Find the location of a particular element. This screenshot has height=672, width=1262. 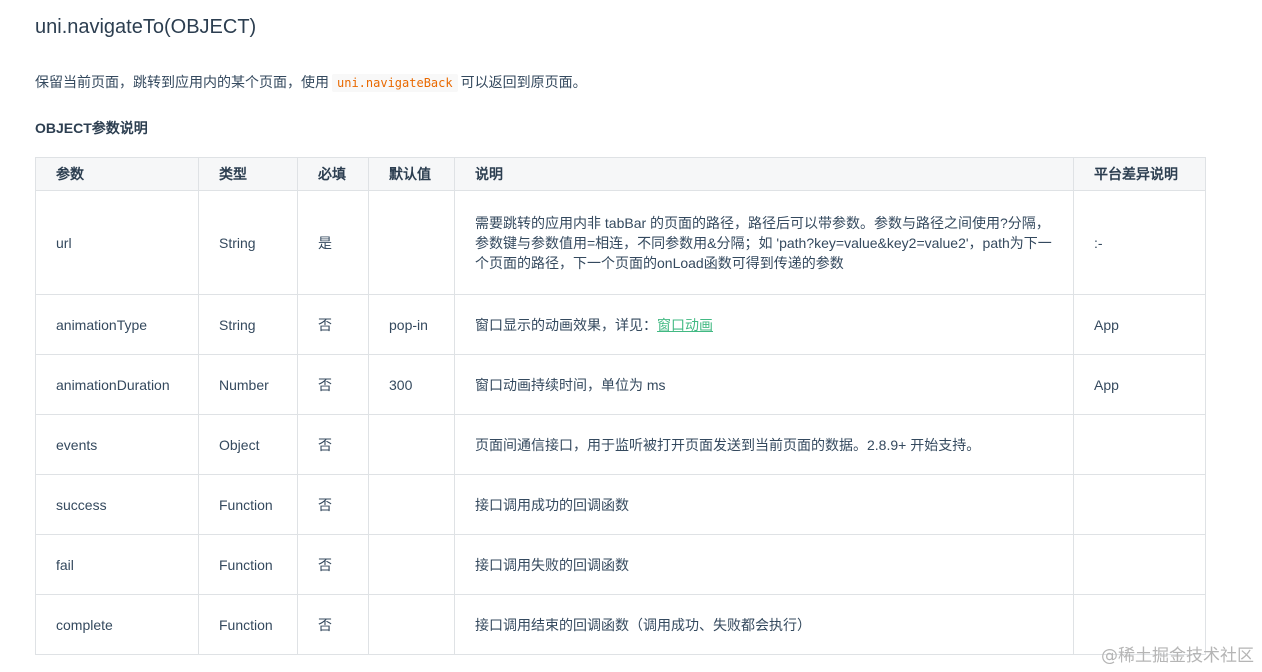

cell-type: Object is located at coordinates (248, 444).